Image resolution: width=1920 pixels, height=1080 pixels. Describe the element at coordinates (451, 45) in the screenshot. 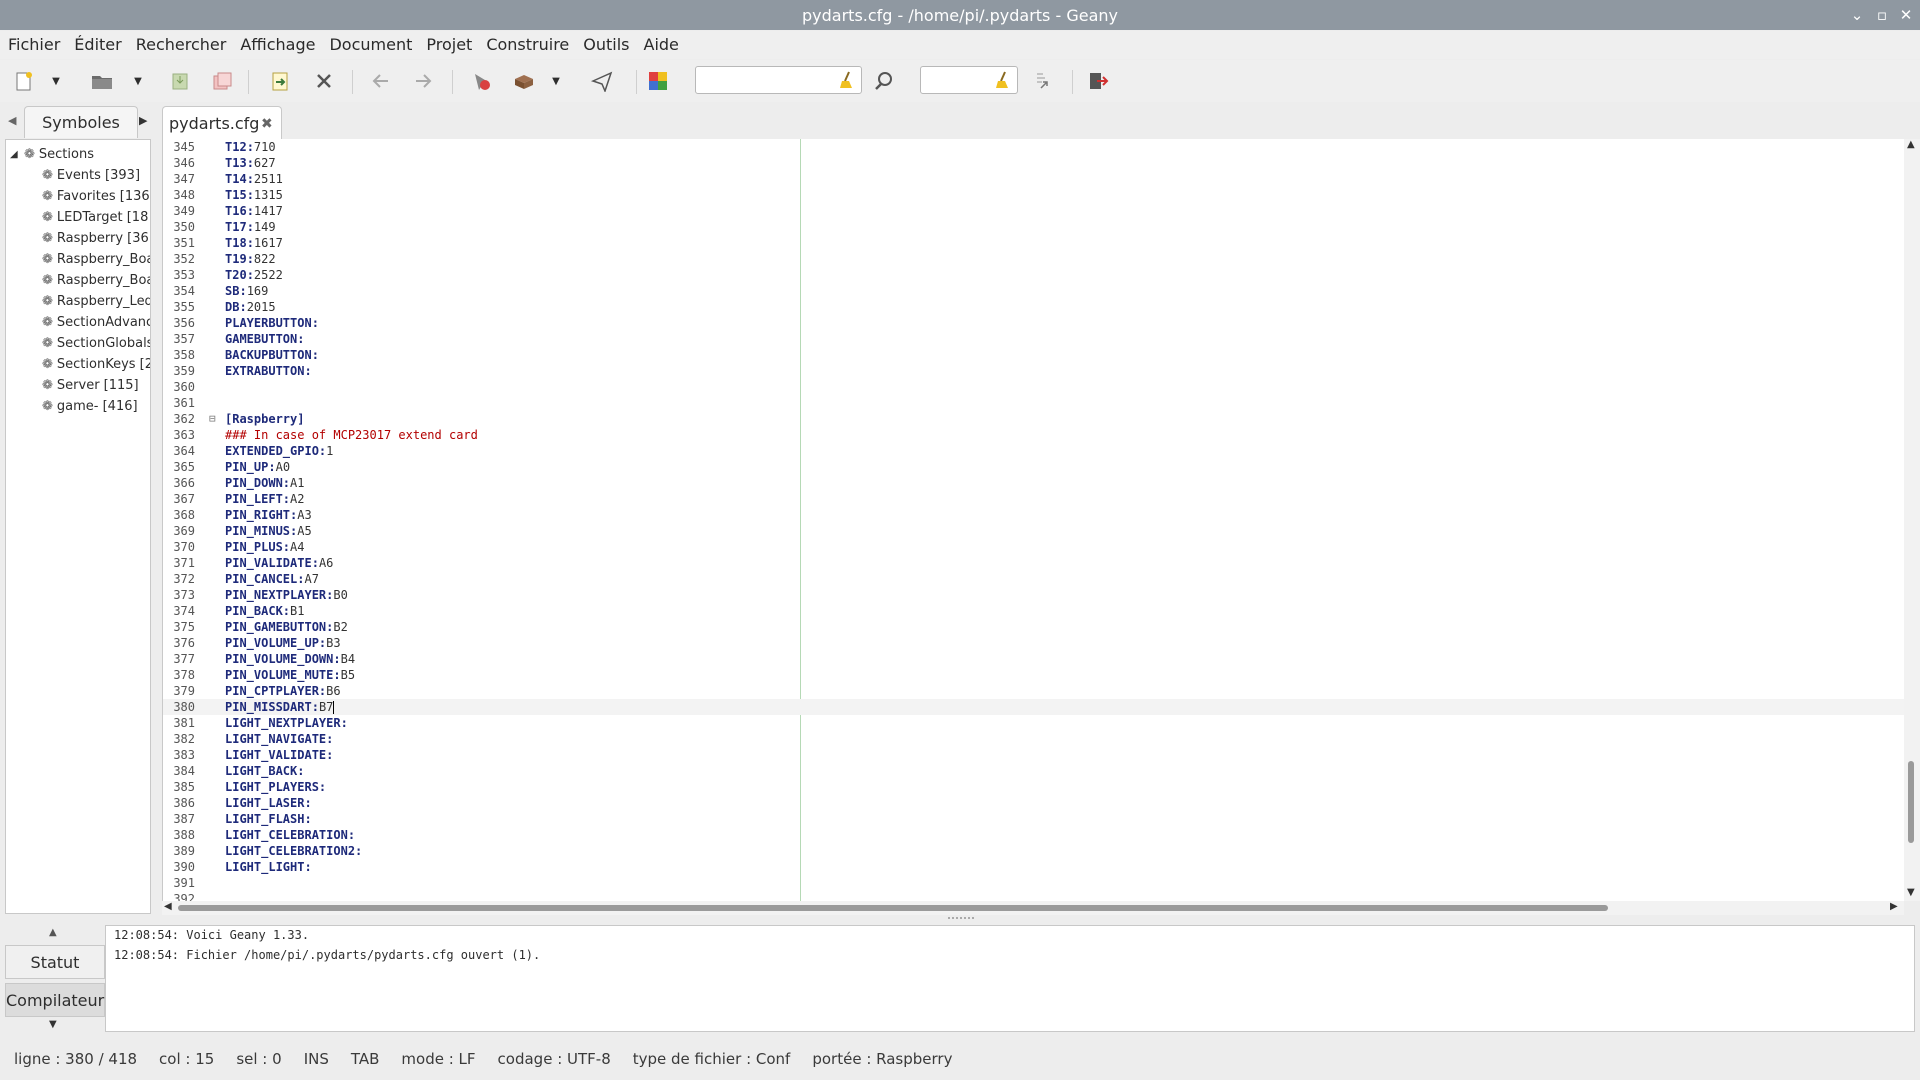

I see `menu-projet: Projet` at that location.